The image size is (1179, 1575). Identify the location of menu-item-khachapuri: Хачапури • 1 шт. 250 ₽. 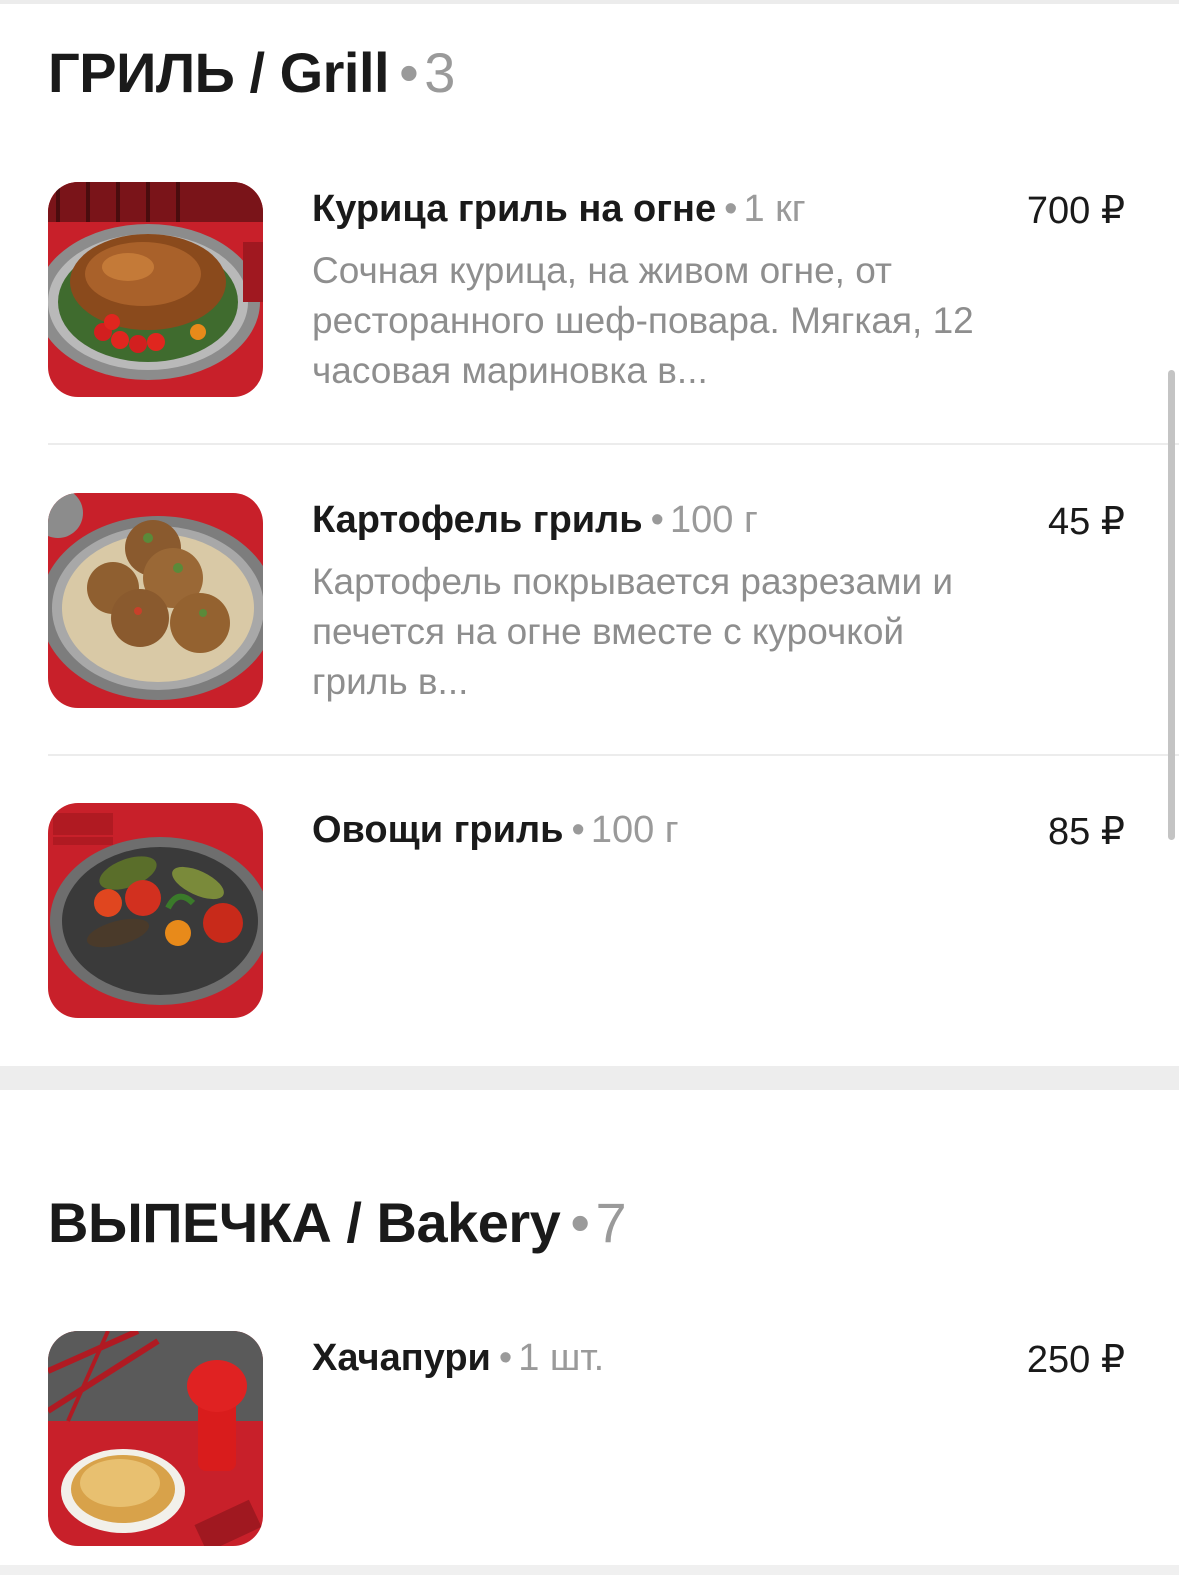
(589, 1446).